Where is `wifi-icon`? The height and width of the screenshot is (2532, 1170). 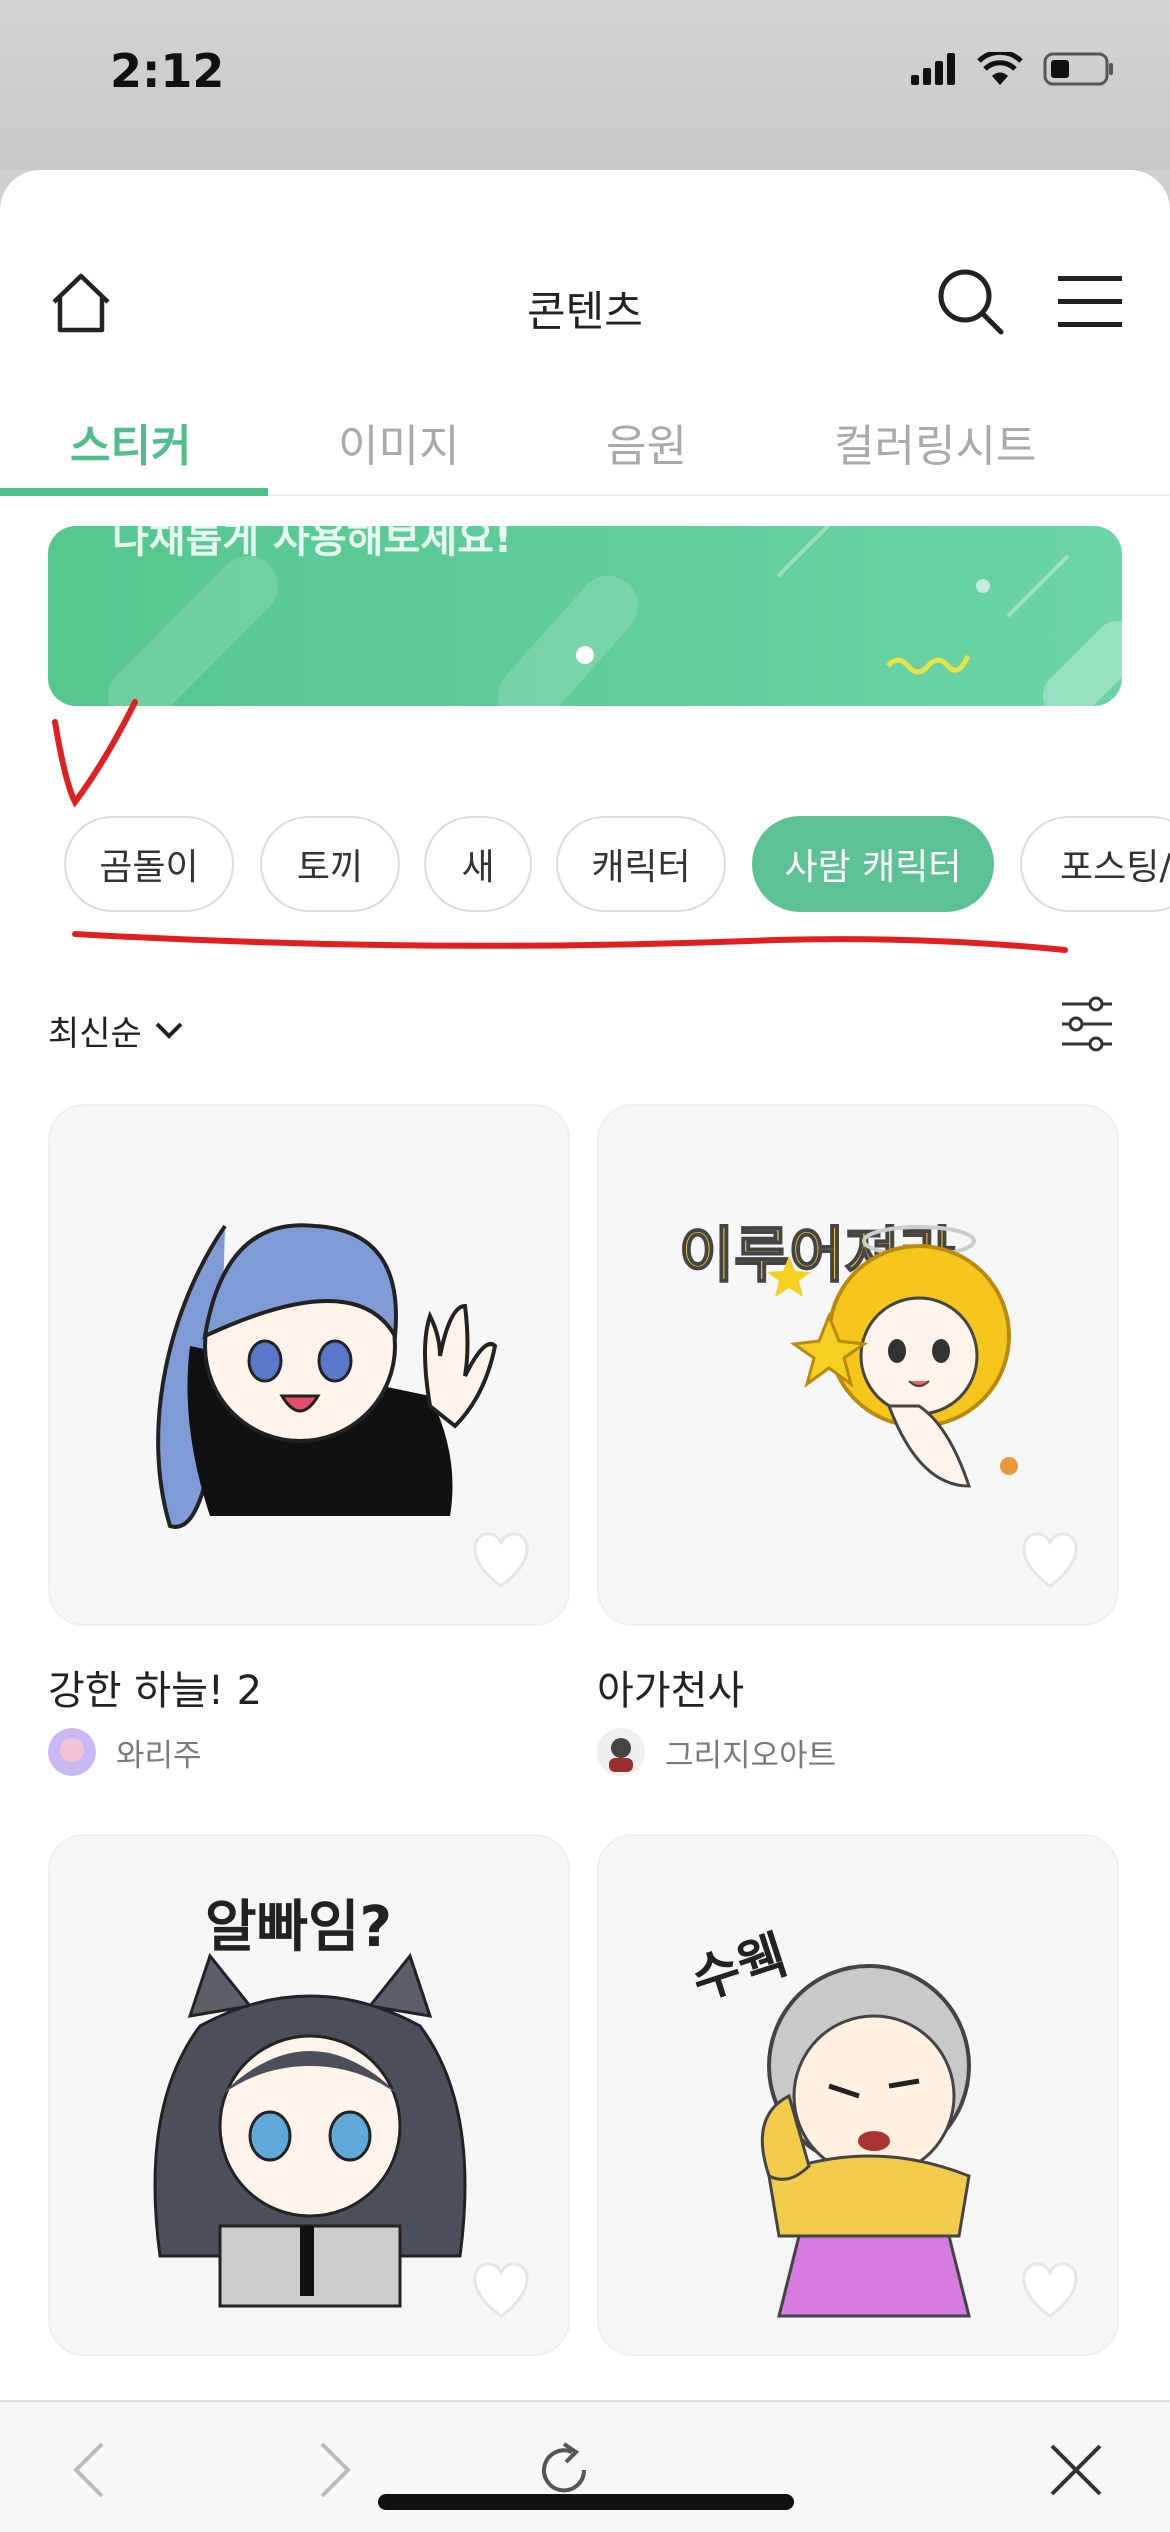
wifi-icon is located at coordinates (1000, 68).